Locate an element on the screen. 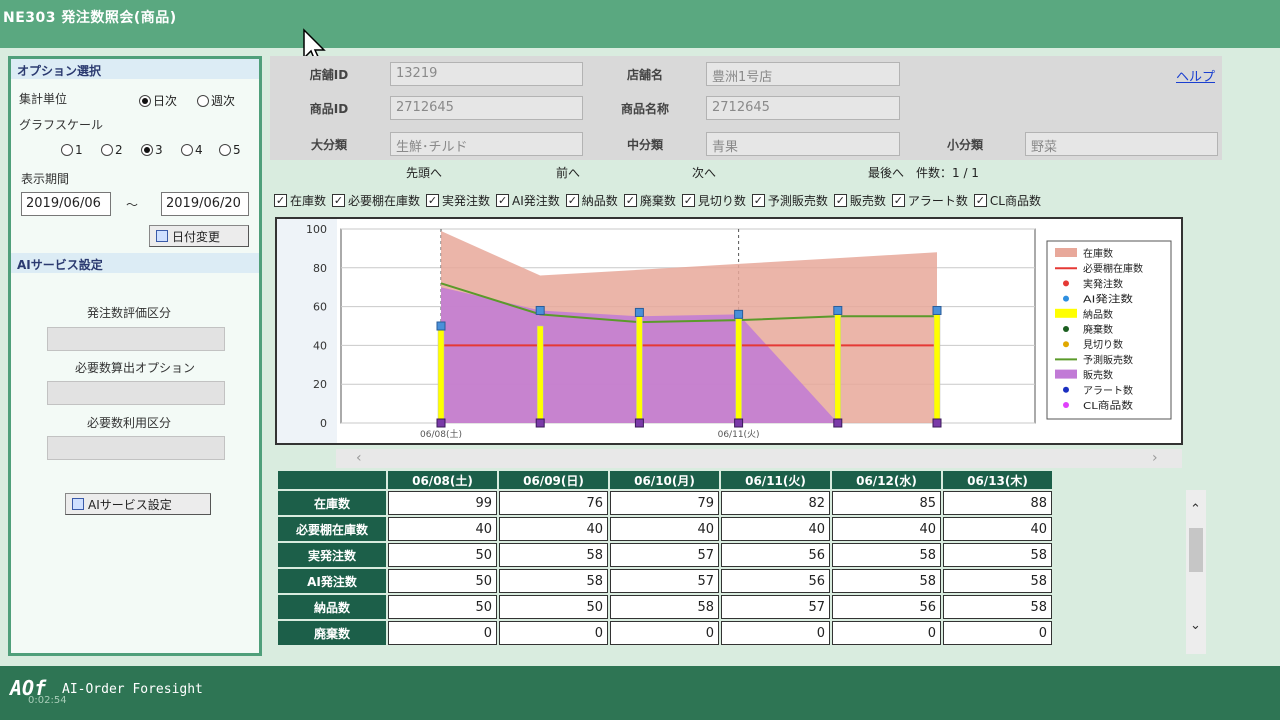  nav-first-link: 先頭へ is located at coordinates (424, 172).